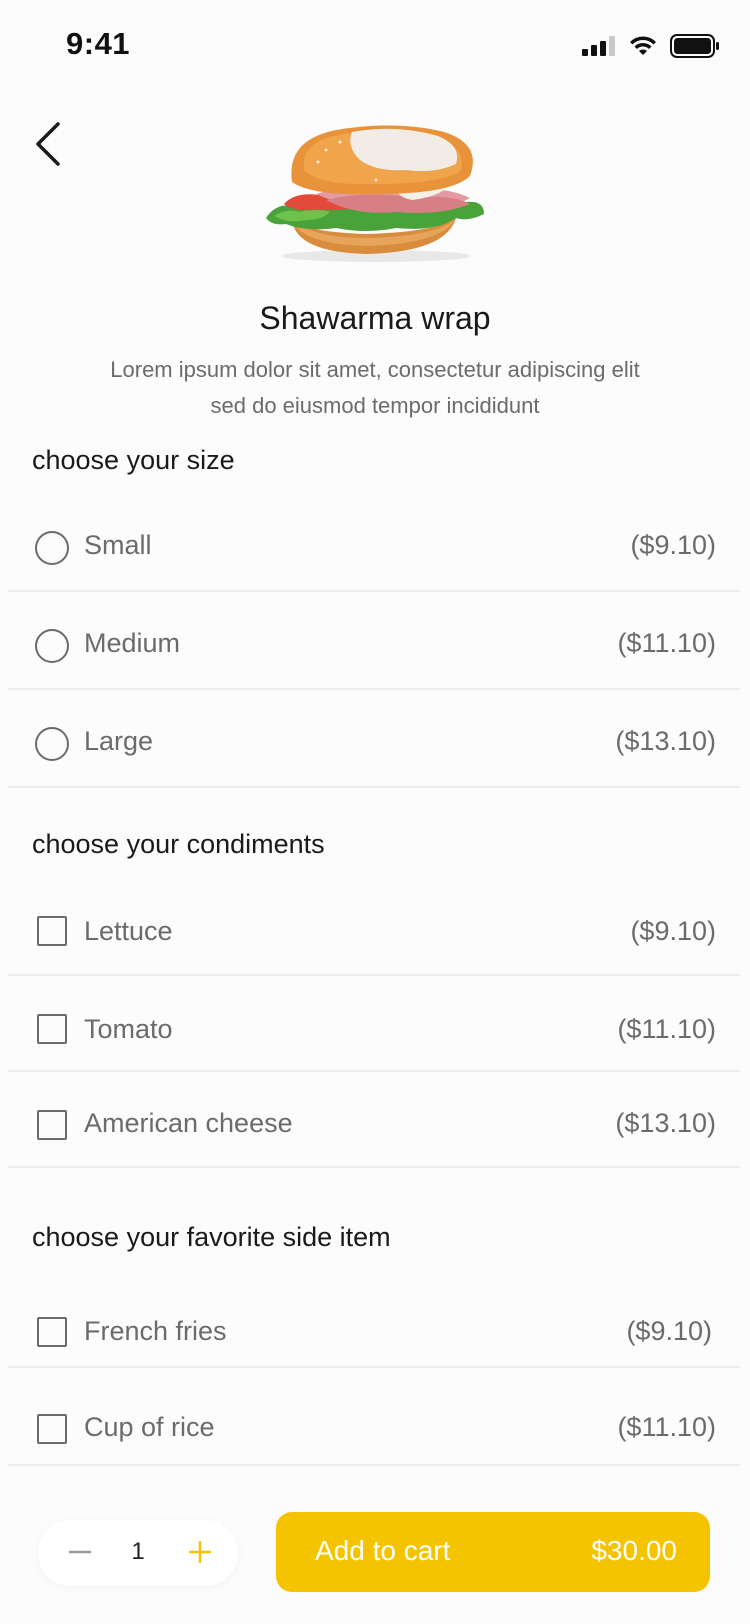 The height and width of the screenshot is (1624, 750). I want to click on increase-quantity-button, so click(200, 1552).